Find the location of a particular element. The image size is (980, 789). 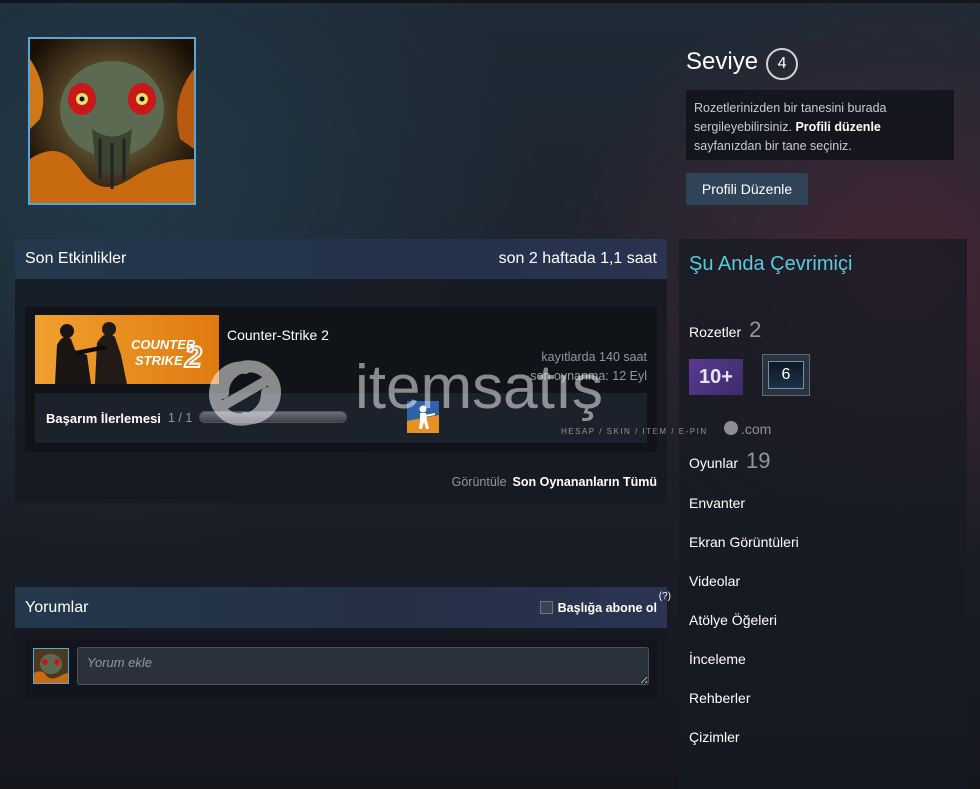

sidebar-item-screenshots: Ekran Görüntüleri is located at coordinates (744, 542).